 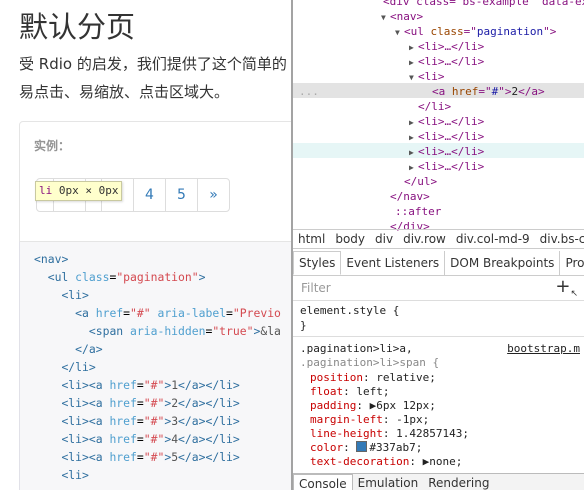 I want to click on example-label: 实例：, so click(x=52, y=146).